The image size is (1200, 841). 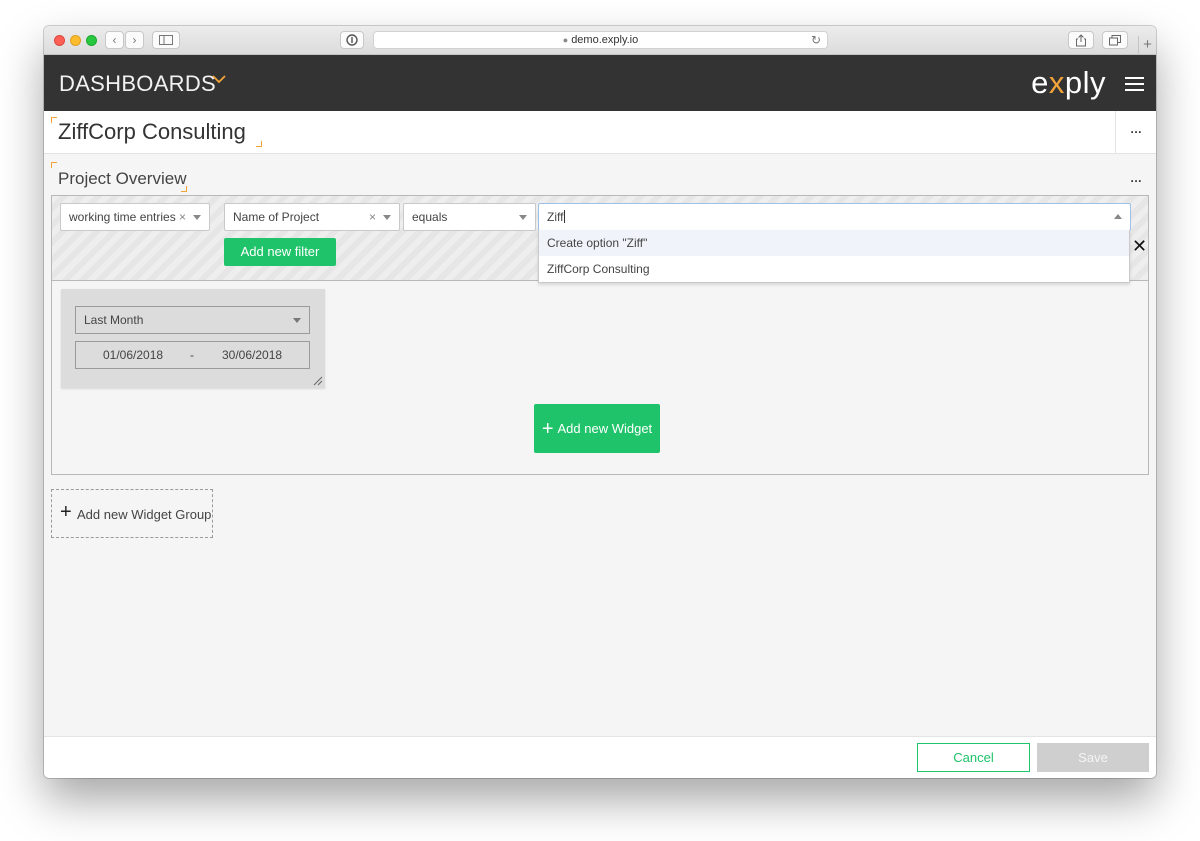 I want to click on app-header: DASHBOARDS exply, so click(x=600, y=83).